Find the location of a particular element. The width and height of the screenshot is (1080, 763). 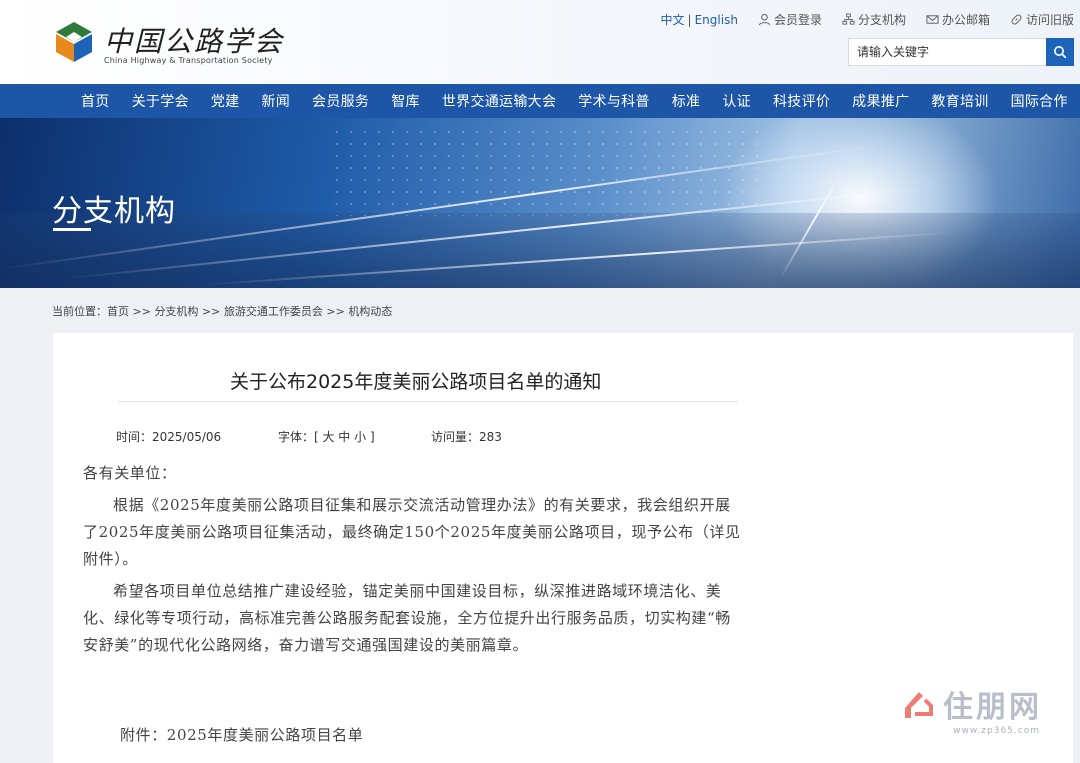

search-box is located at coordinates (961, 52).